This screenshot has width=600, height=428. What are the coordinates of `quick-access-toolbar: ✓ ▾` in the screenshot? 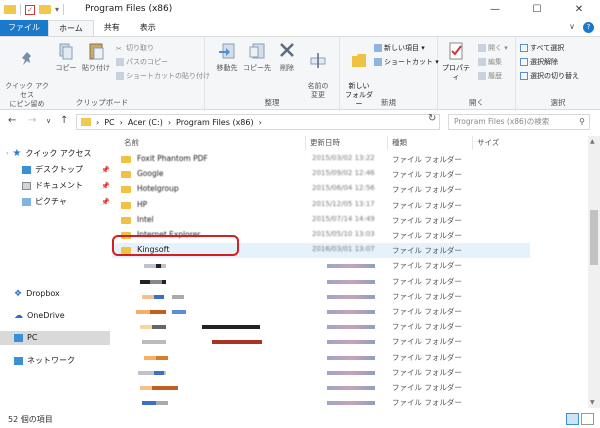 It's located at (34, 9).